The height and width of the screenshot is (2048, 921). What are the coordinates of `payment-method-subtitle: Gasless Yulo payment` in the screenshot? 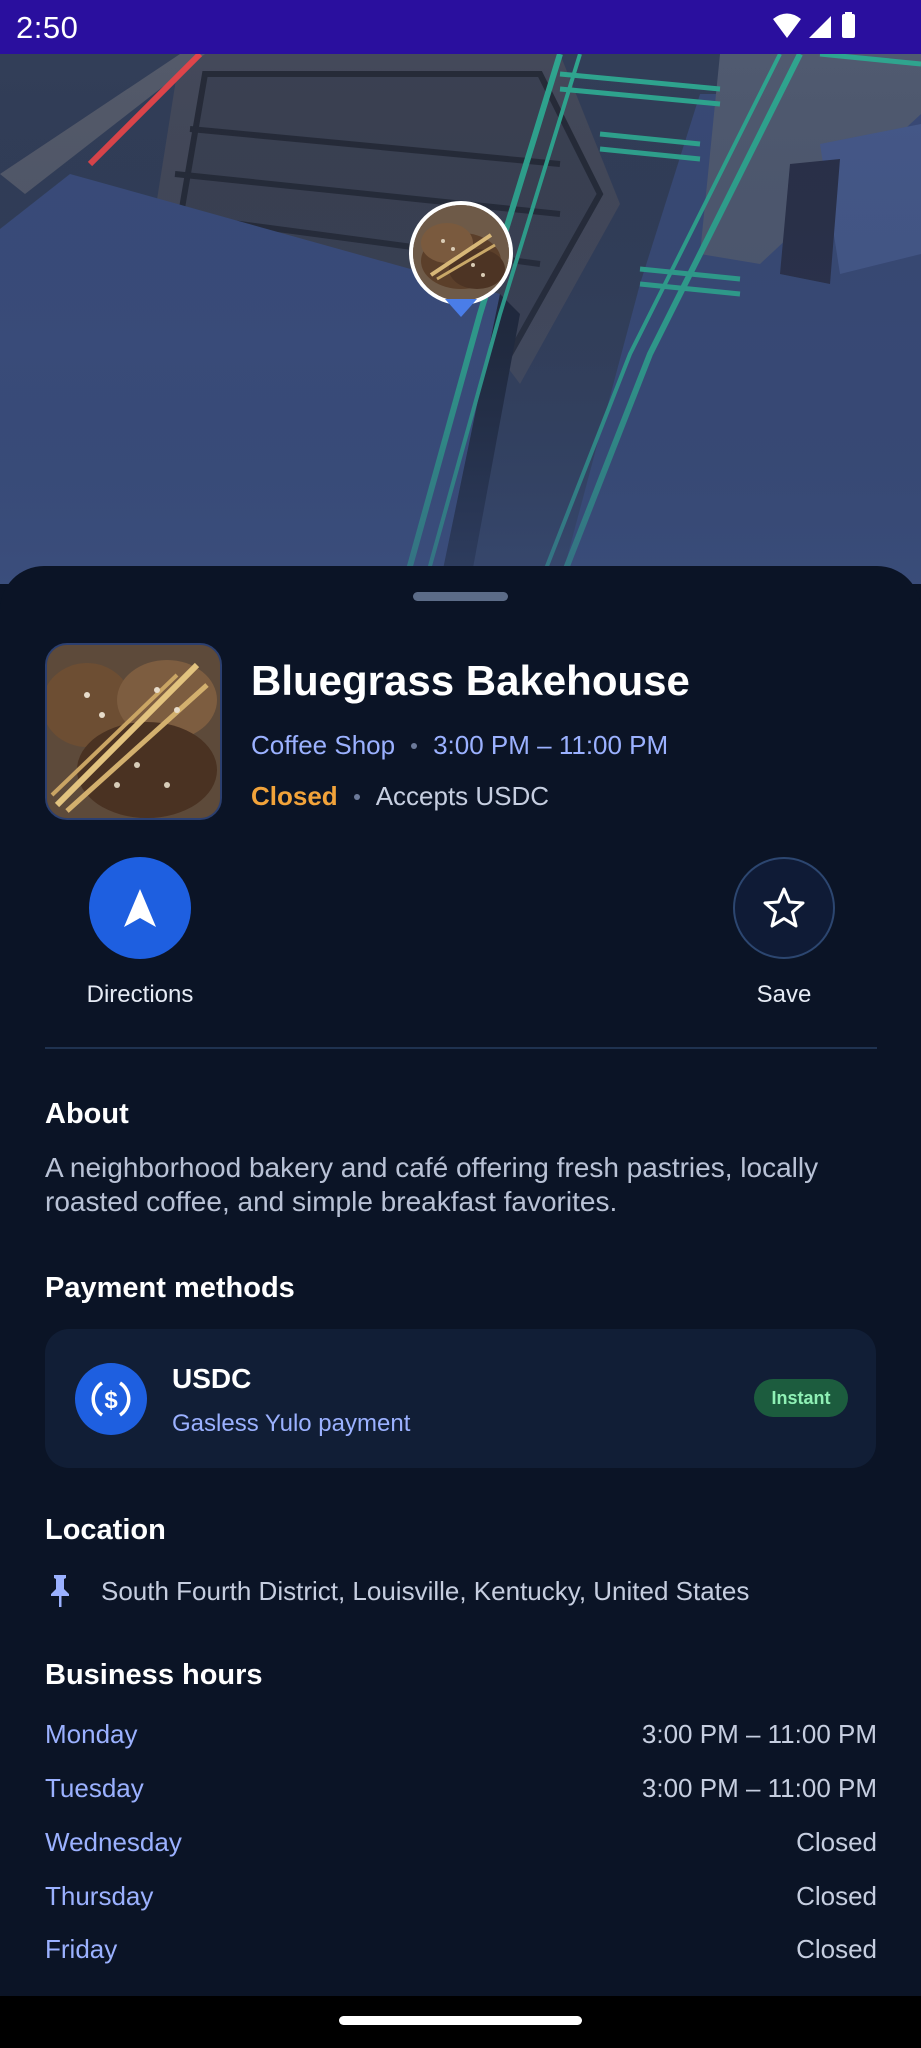 It's located at (291, 1423).